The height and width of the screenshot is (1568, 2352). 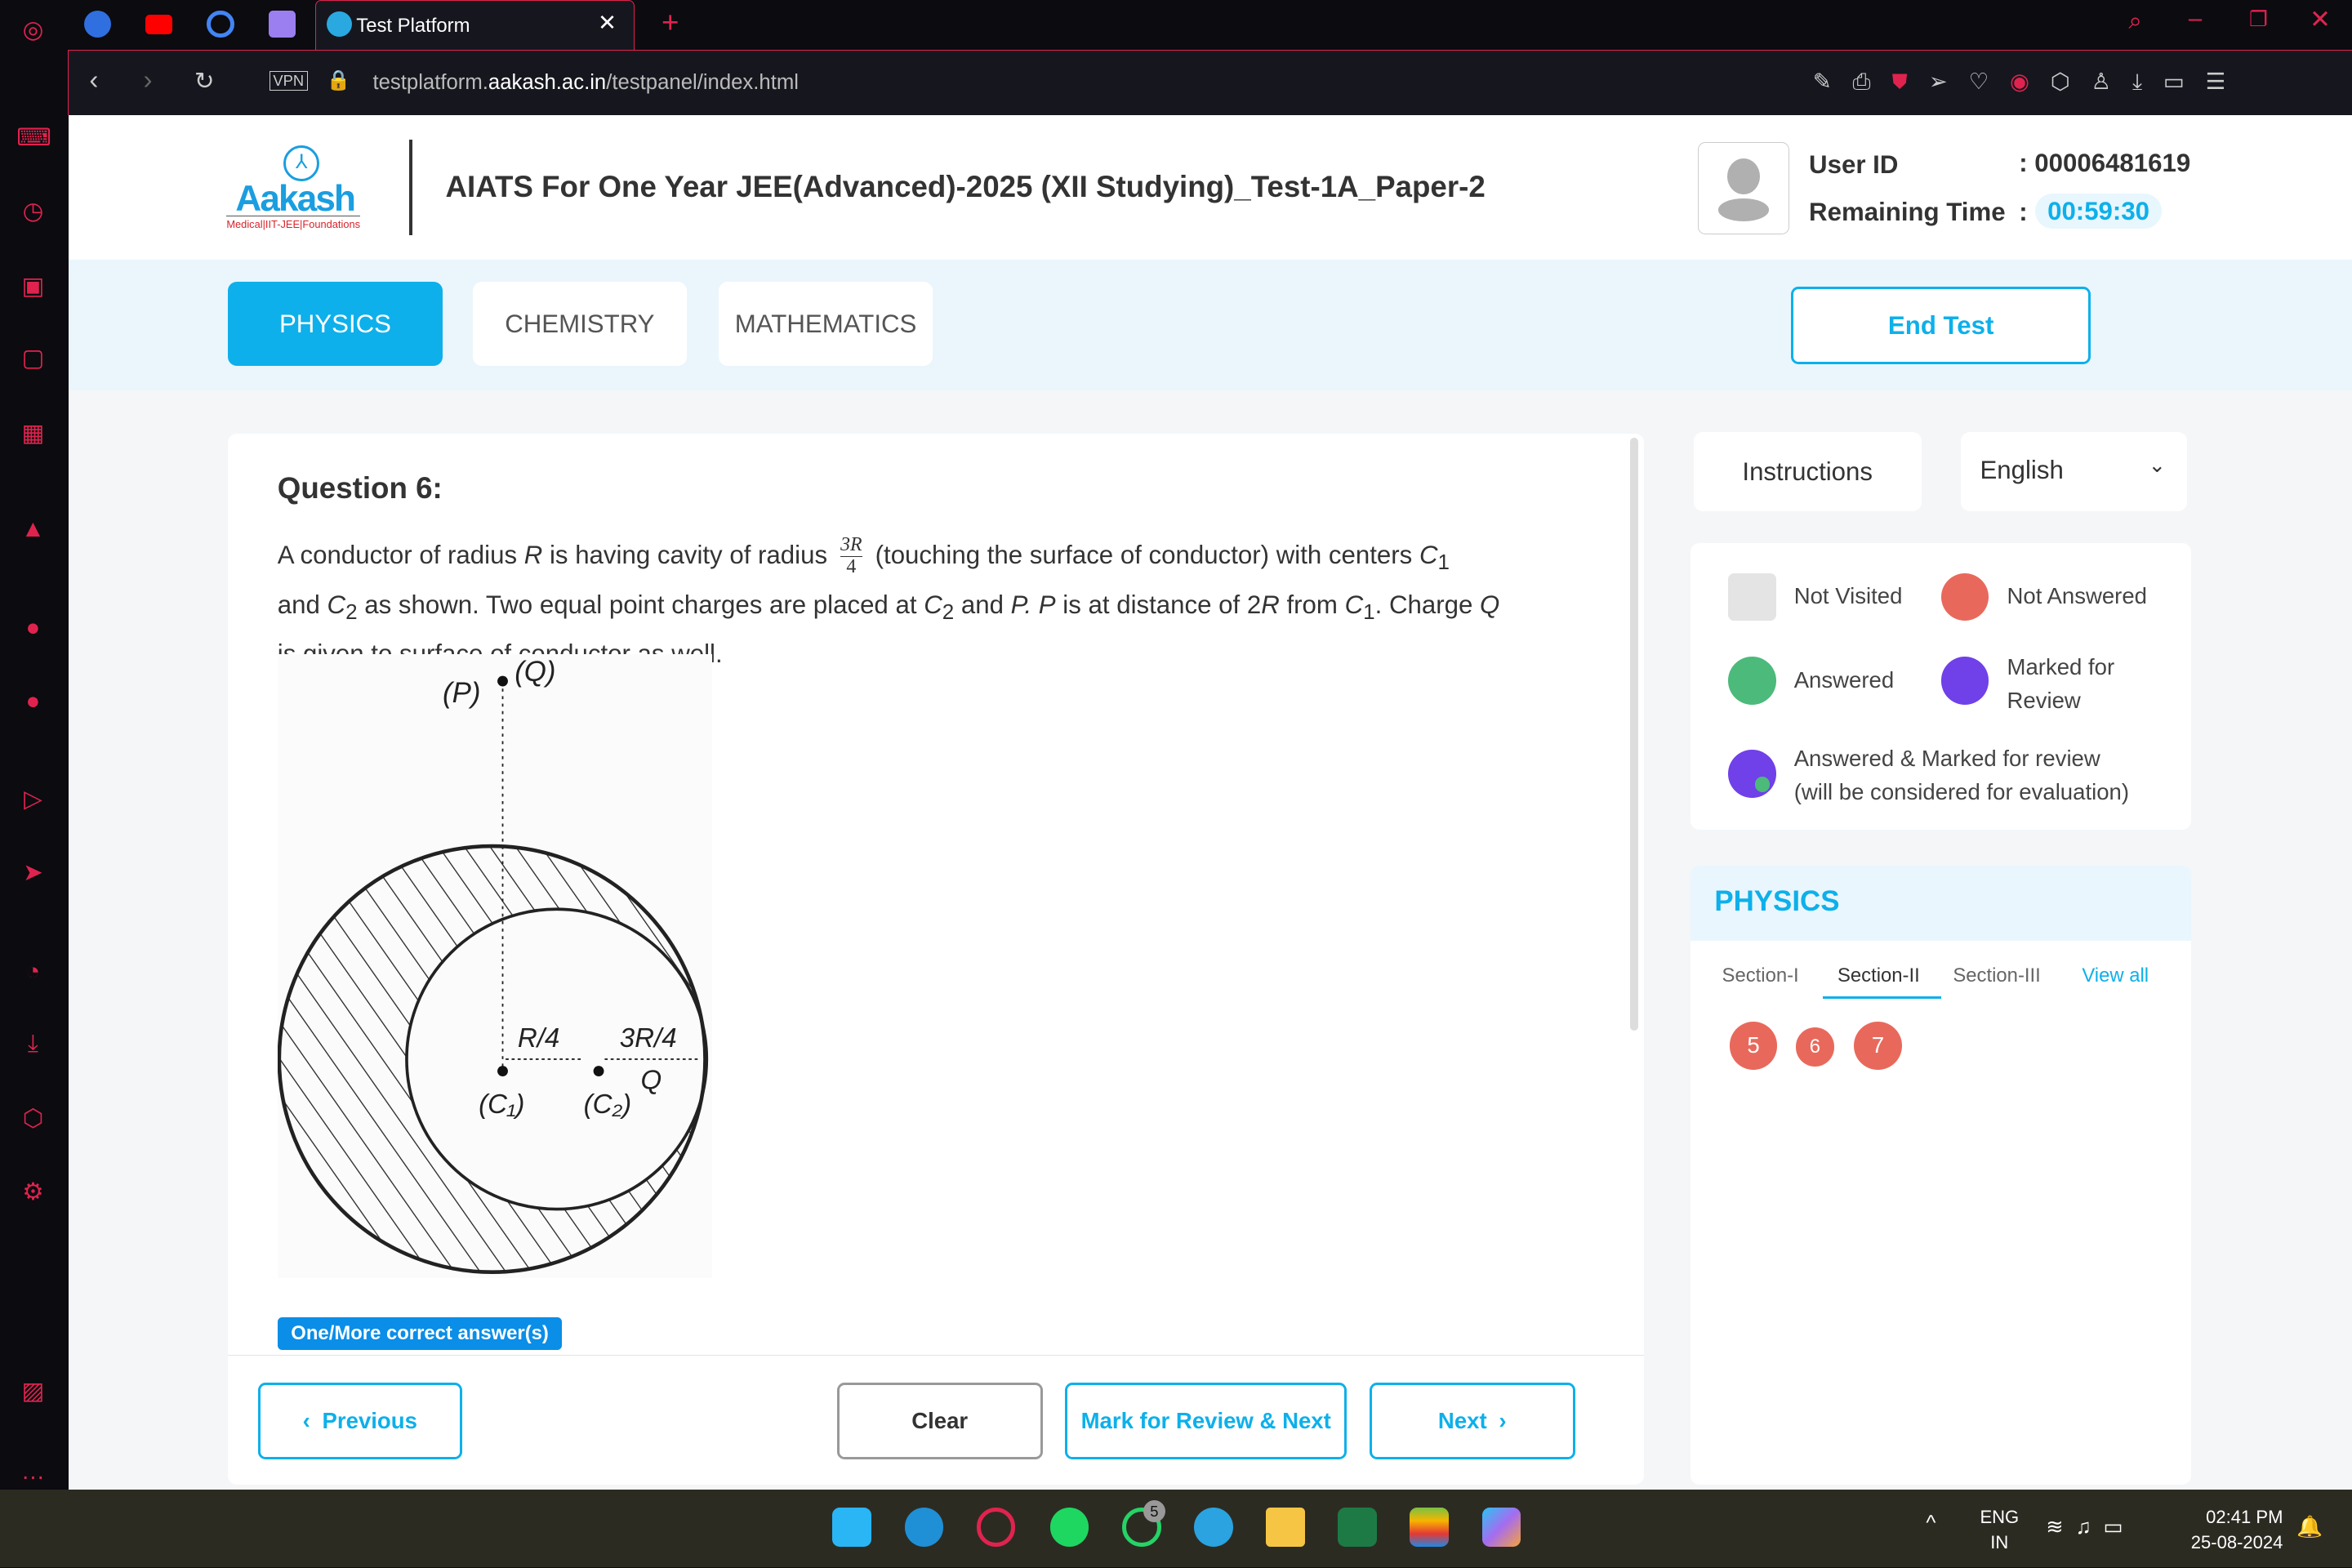 What do you see at coordinates (335, 324) in the screenshot?
I see `tab-physics: PHYSICS` at bounding box center [335, 324].